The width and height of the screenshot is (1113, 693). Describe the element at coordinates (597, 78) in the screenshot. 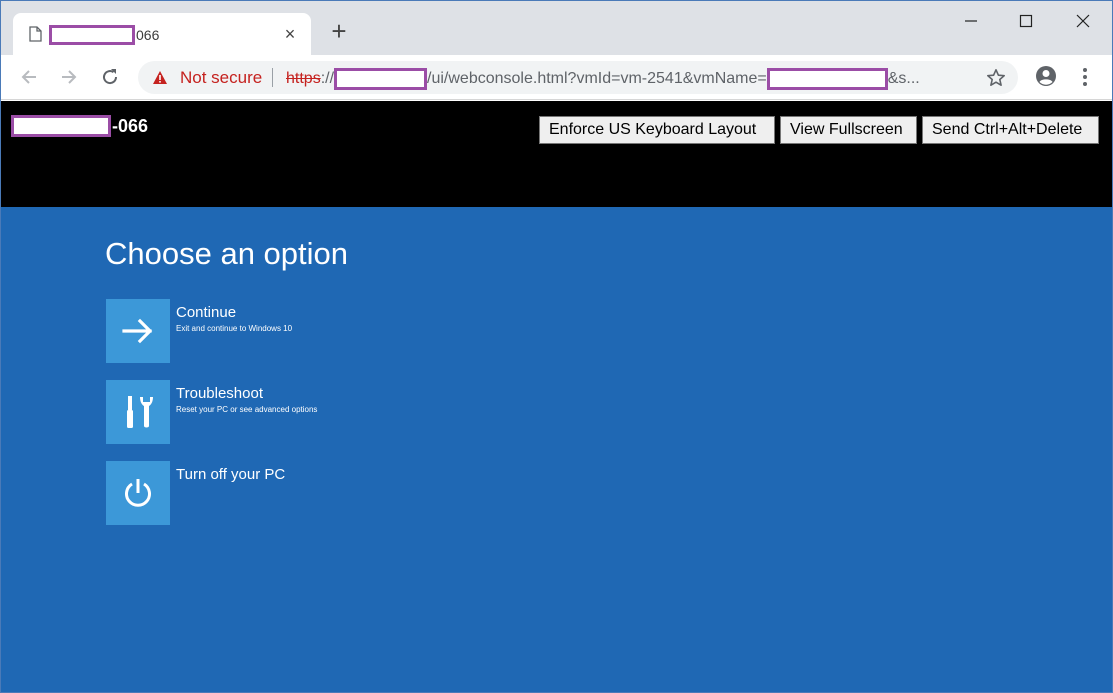

I see `url-path: /ui/webconsole.html?vmId=vm-2541&vmName=` at that location.